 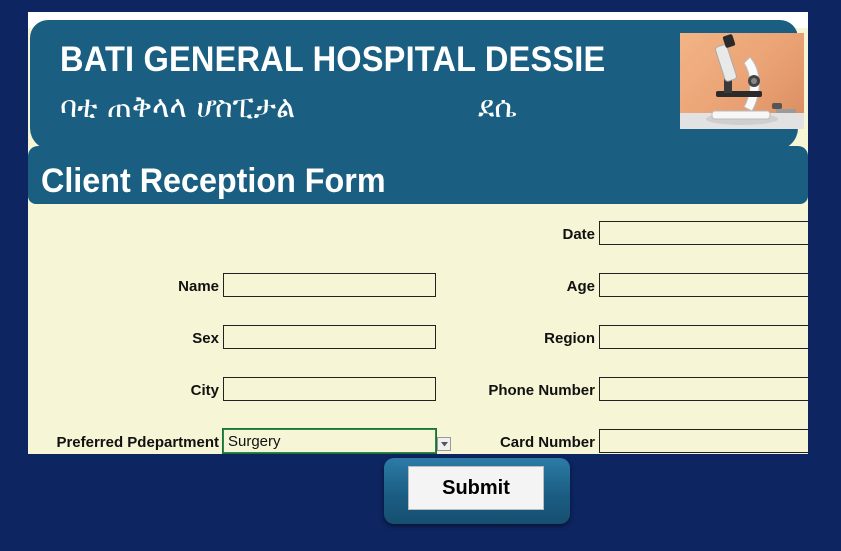 I want to click on card-number-field, so click(x=703, y=441).